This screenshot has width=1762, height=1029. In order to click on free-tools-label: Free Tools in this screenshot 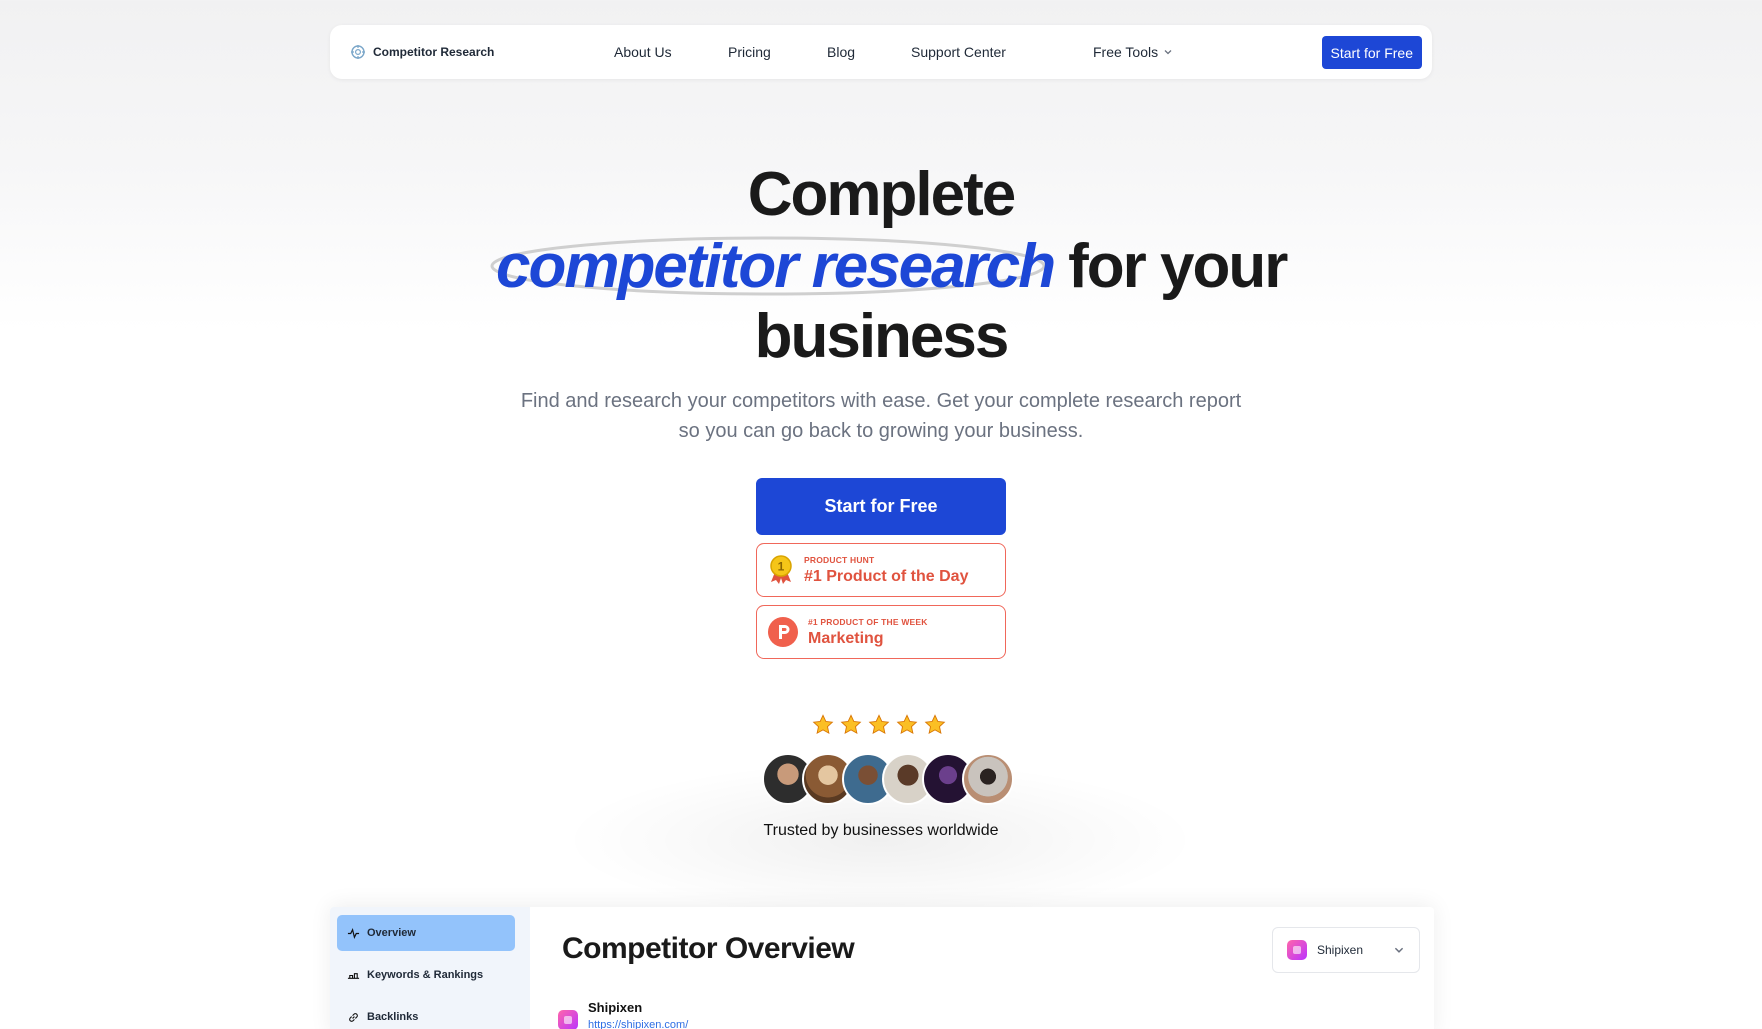, I will do `click(1126, 52)`.